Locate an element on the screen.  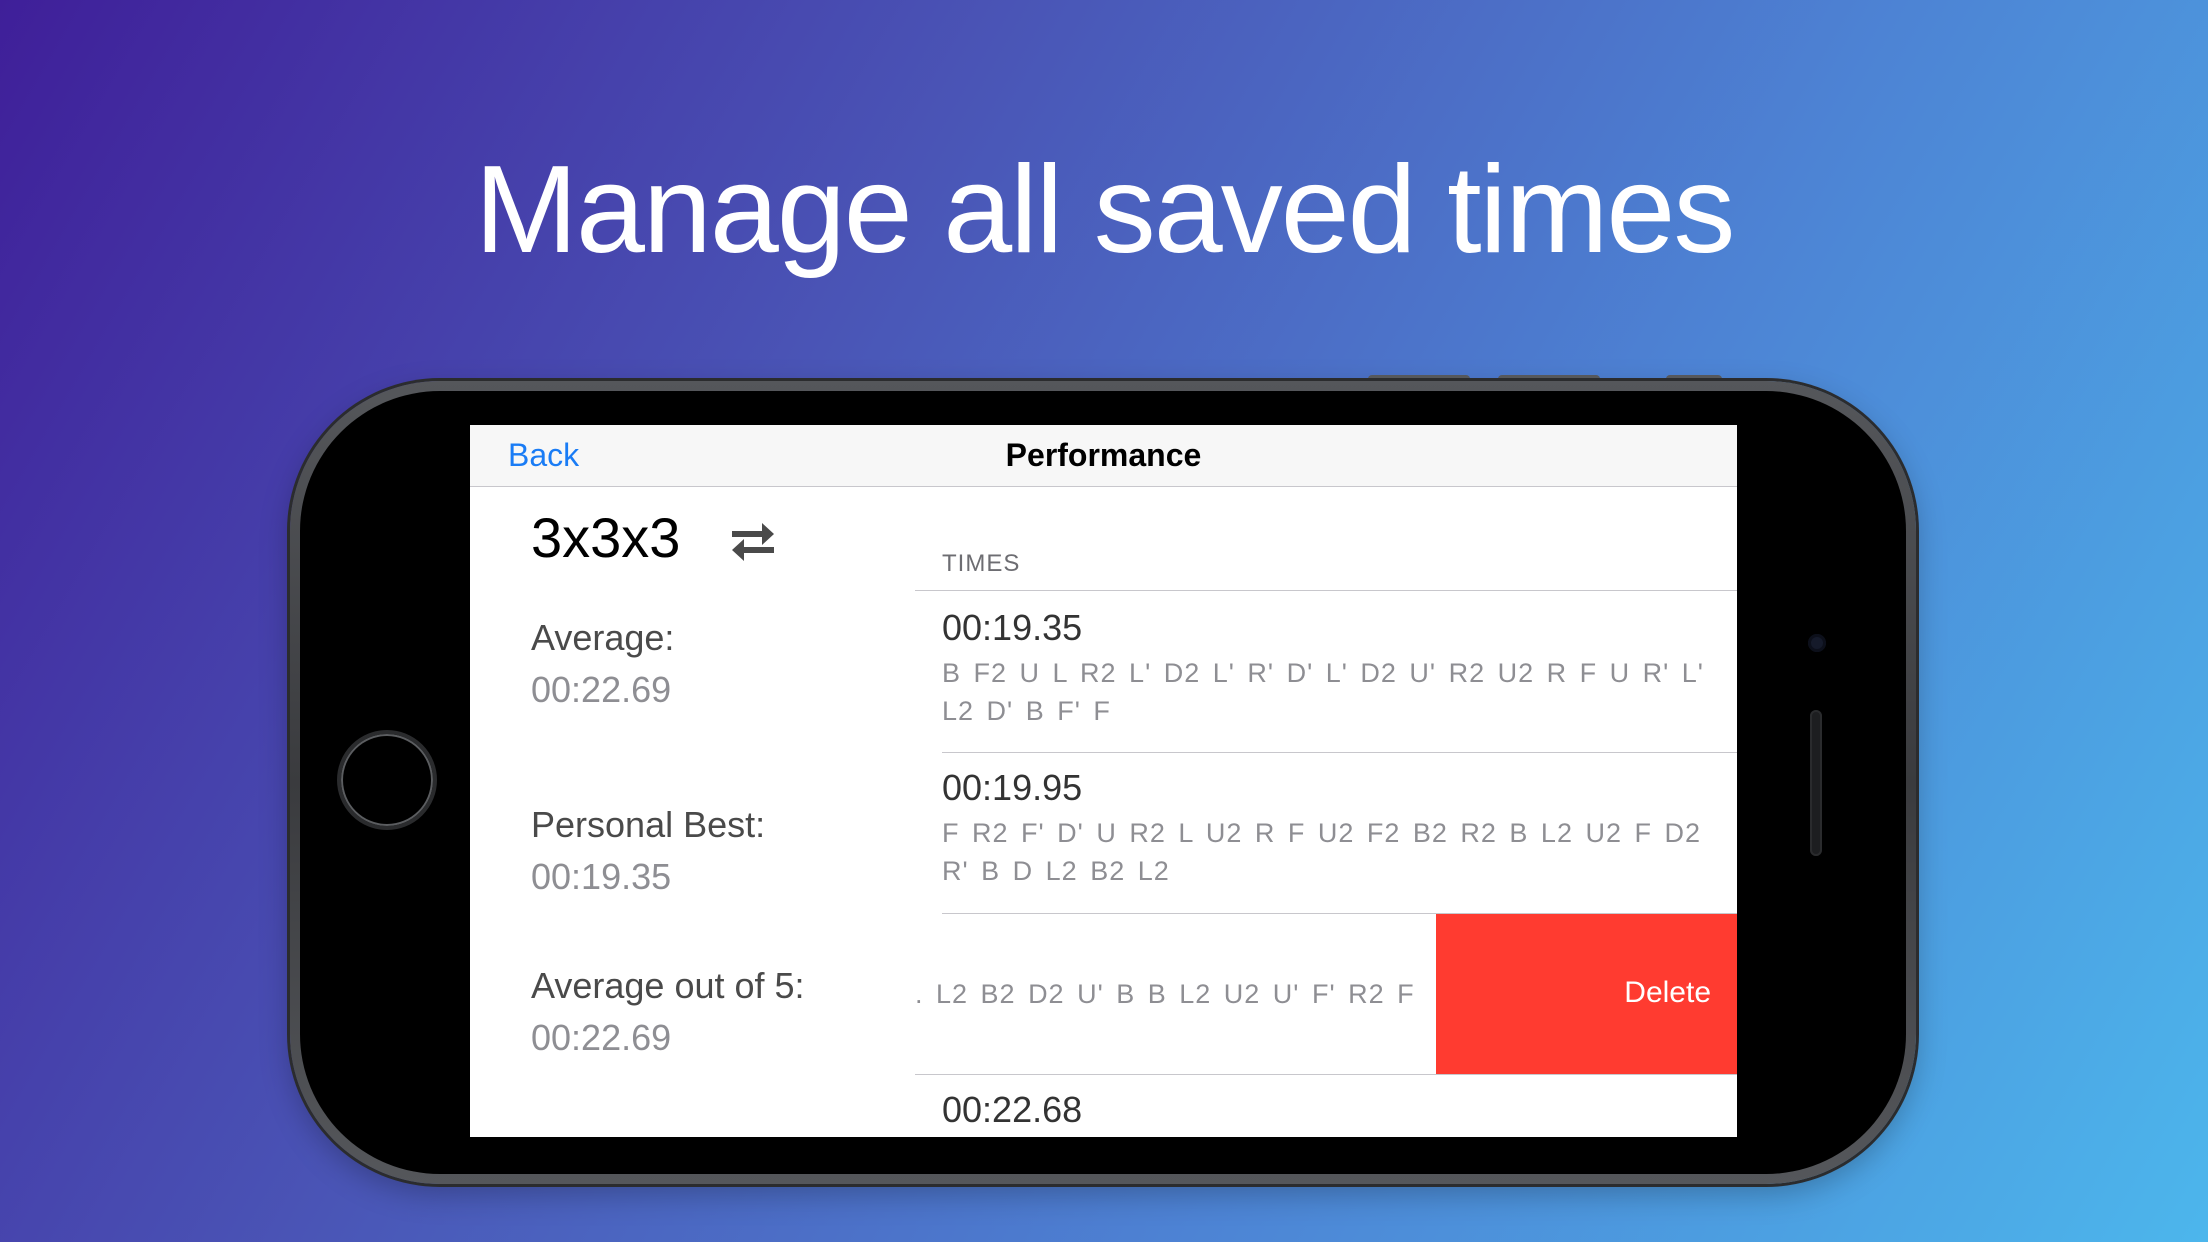
time-value: 00:19.35 is located at coordinates (1012, 627).